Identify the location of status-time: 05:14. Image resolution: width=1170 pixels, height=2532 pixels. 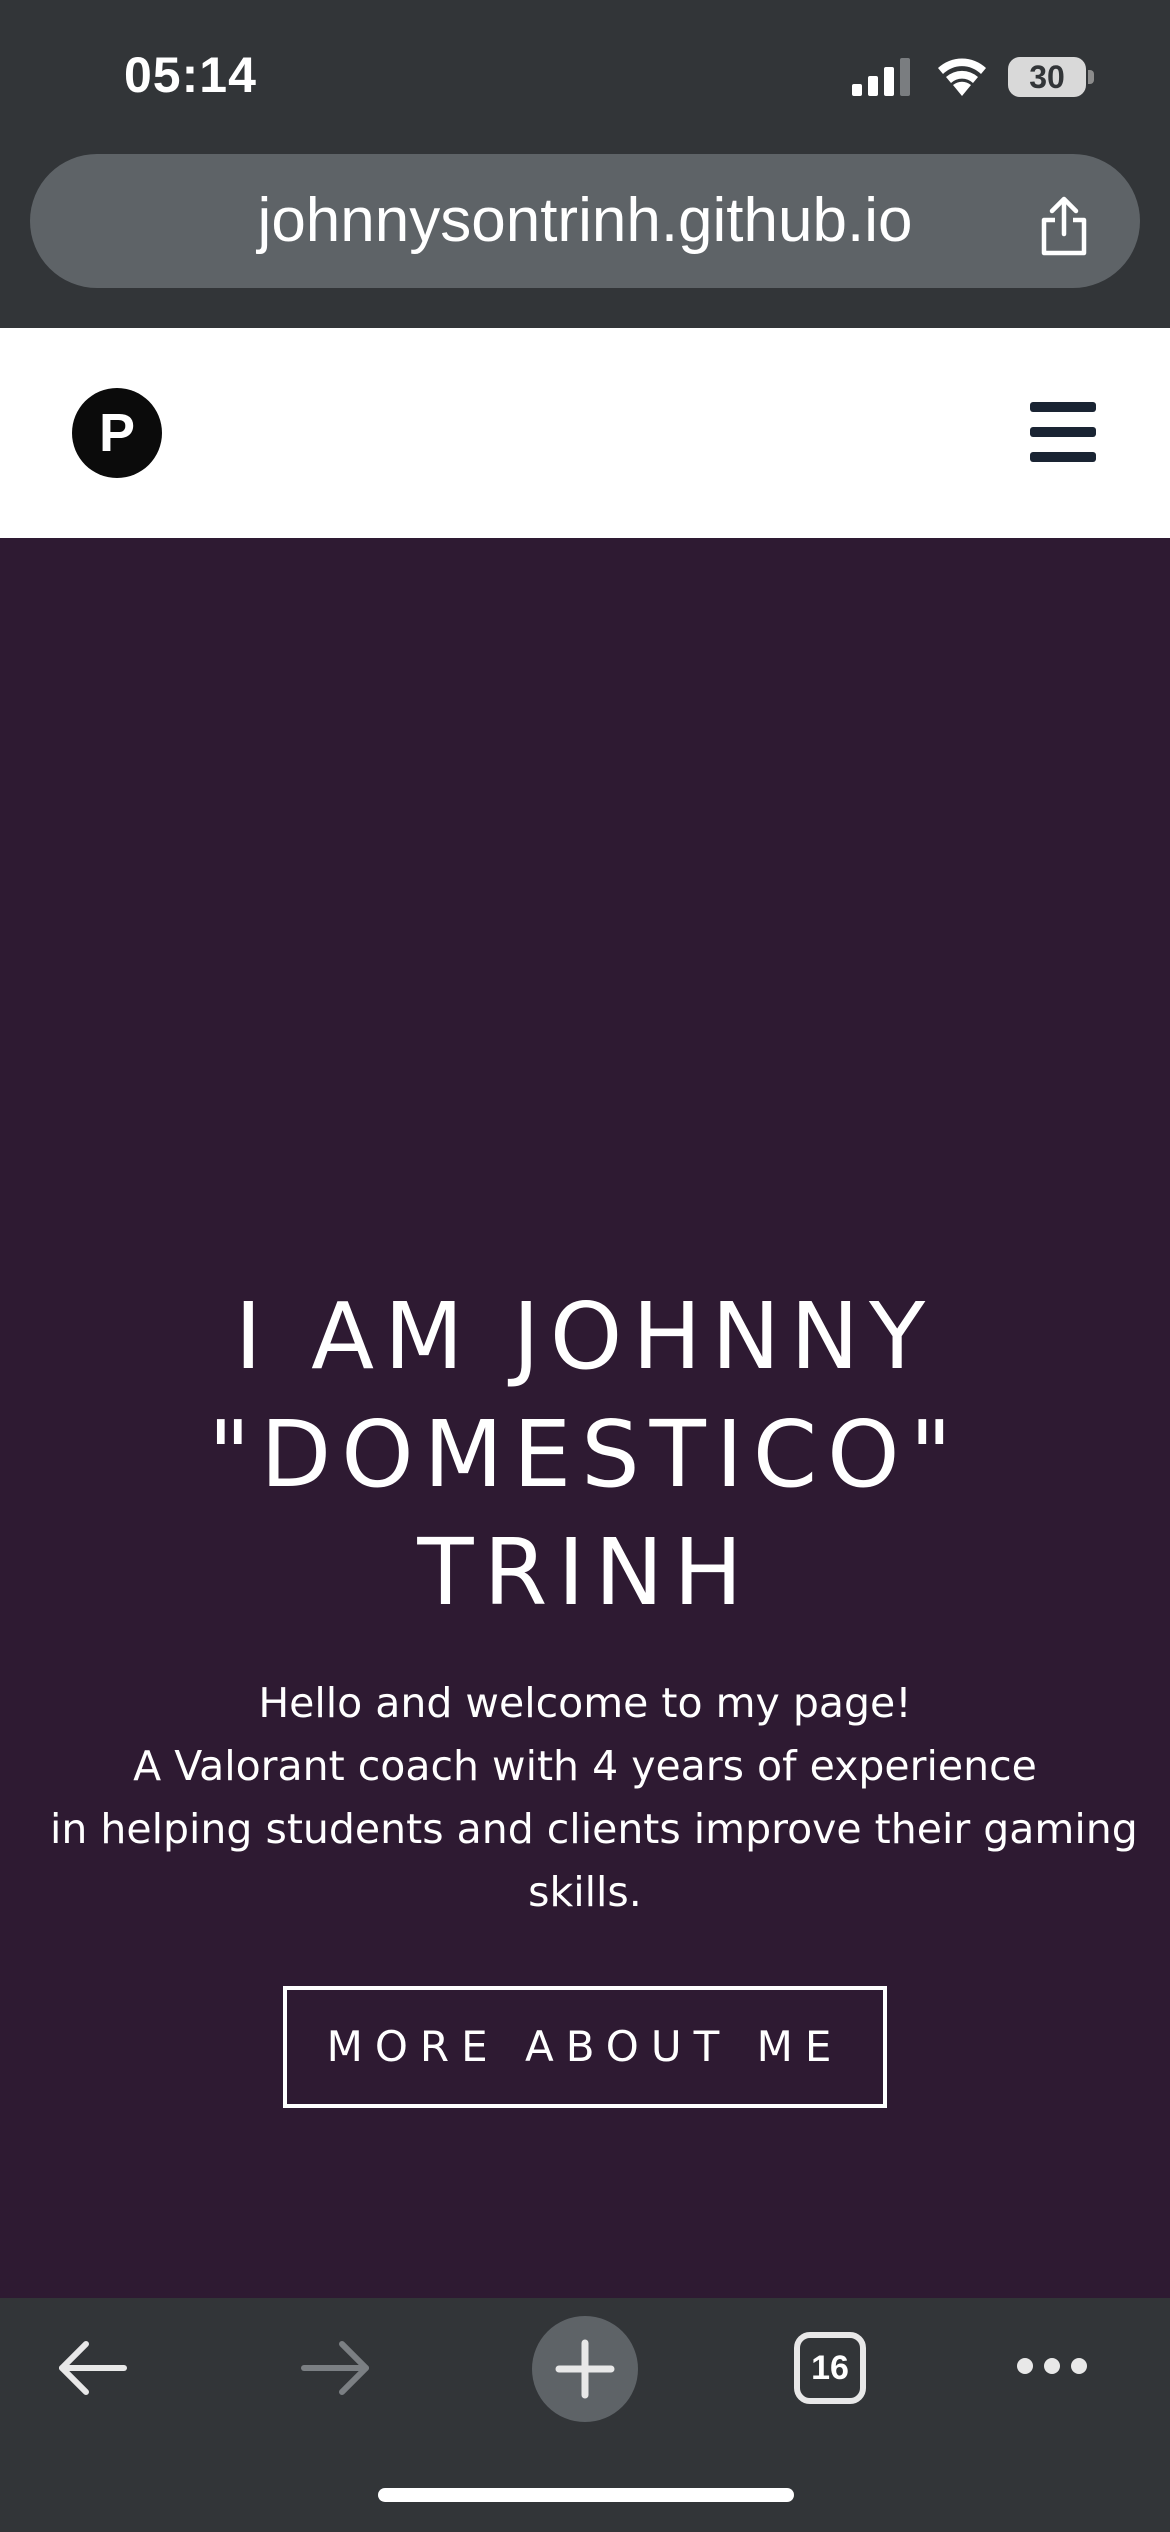
(190, 75).